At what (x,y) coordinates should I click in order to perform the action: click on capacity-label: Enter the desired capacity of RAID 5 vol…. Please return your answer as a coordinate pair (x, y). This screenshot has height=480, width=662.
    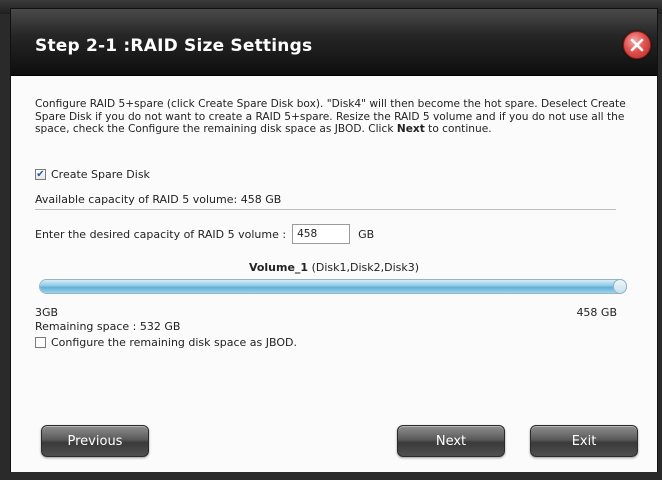
    Looking at the image, I should click on (161, 234).